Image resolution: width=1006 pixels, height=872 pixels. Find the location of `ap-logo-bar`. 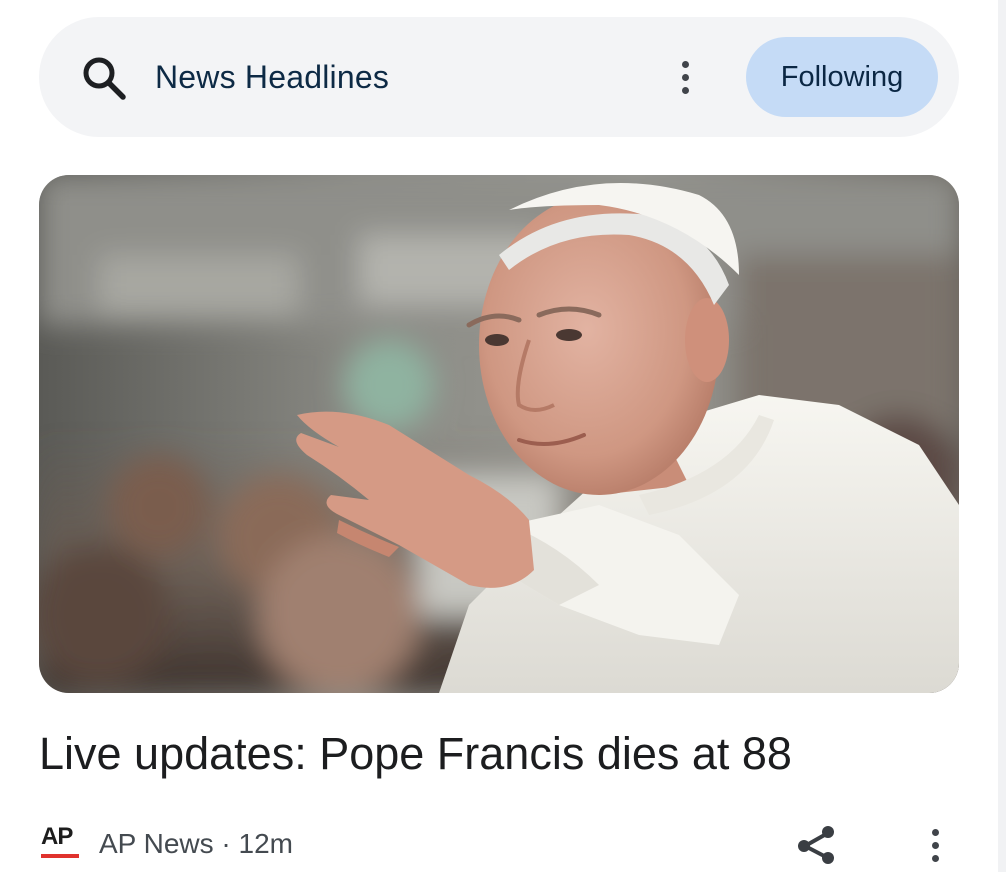

ap-logo-bar is located at coordinates (60, 856).